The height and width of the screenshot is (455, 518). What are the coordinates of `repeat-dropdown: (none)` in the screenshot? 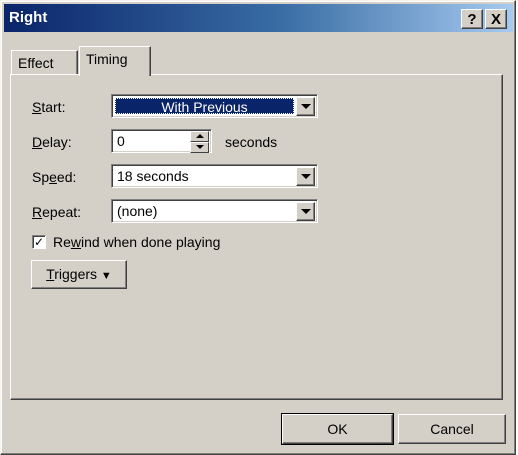 It's located at (214, 211).